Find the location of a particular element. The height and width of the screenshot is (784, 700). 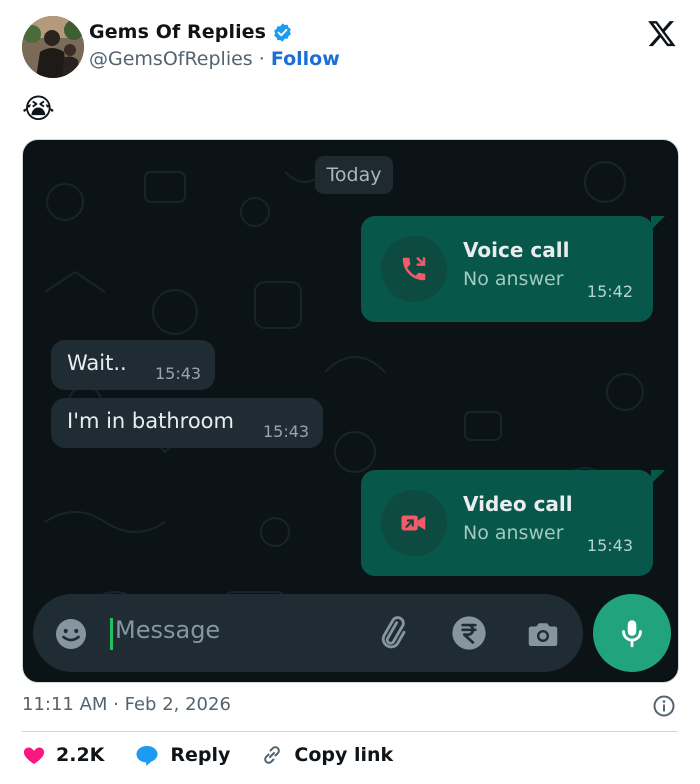

emoji-icon is located at coordinates (71, 634).